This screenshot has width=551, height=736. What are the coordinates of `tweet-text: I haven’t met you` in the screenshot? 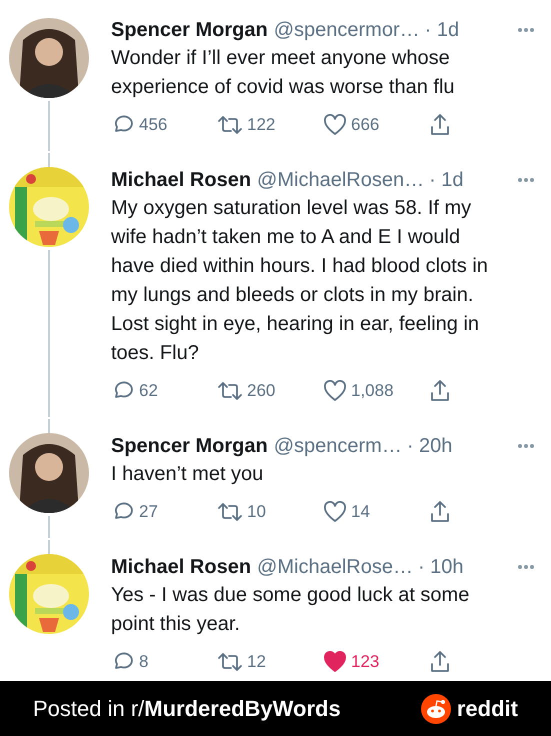 It's located at (187, 474).